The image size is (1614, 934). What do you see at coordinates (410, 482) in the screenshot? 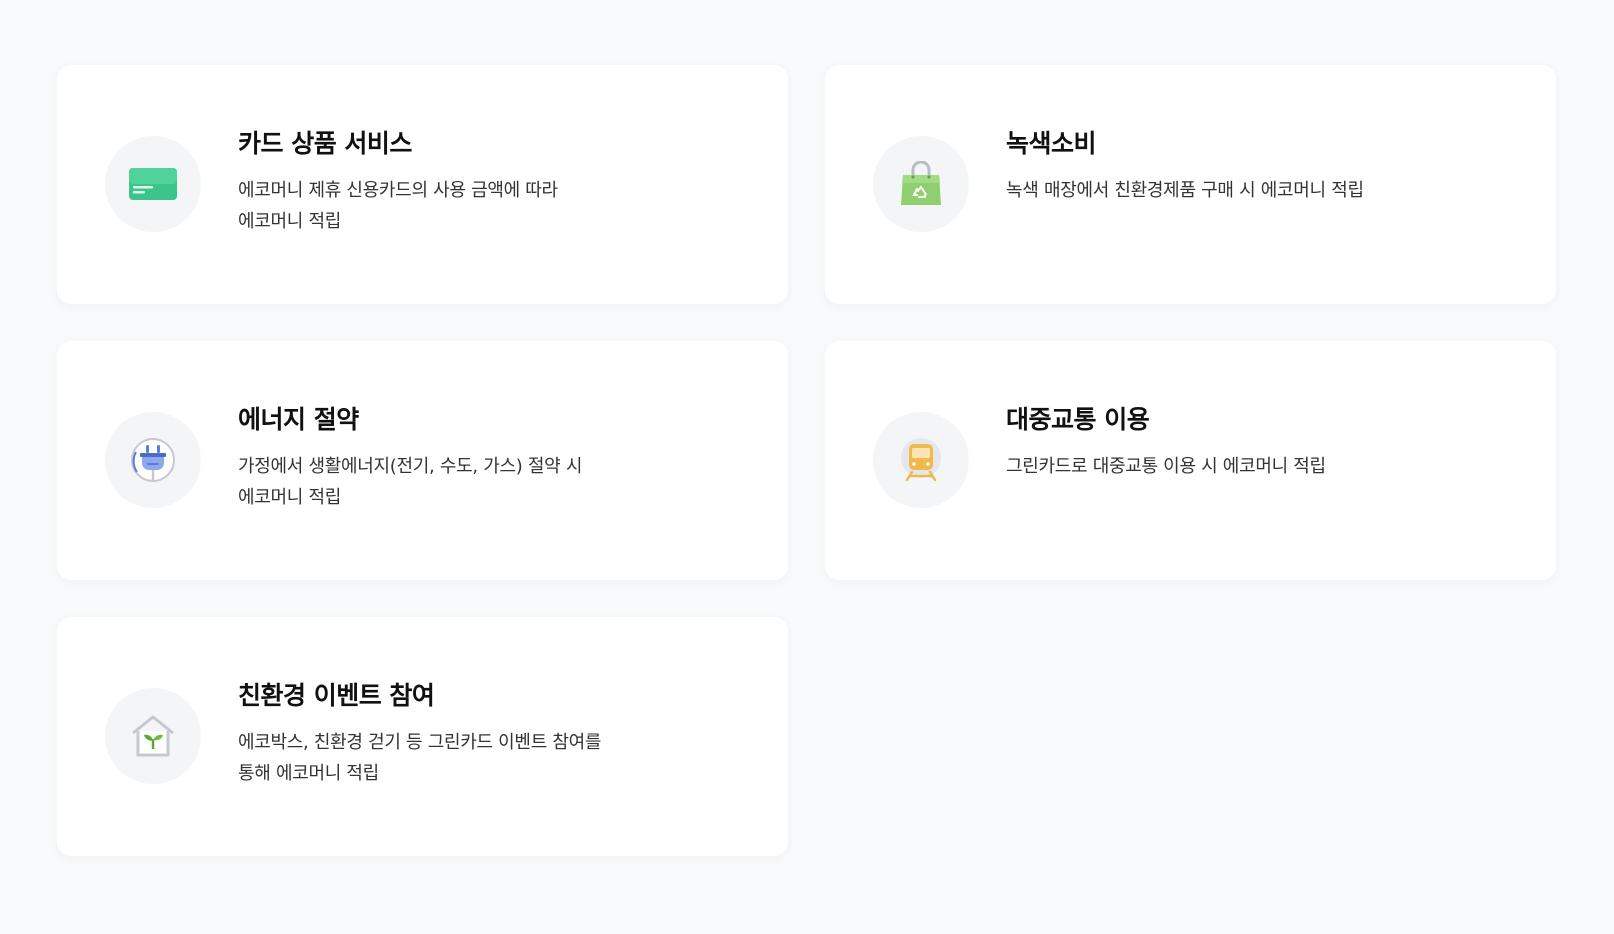
I see `card-description: 가정에서 생활에너지(전기, 수도, 가스) 절약 시 에코머니 적립` at bounding box center [410, 482].